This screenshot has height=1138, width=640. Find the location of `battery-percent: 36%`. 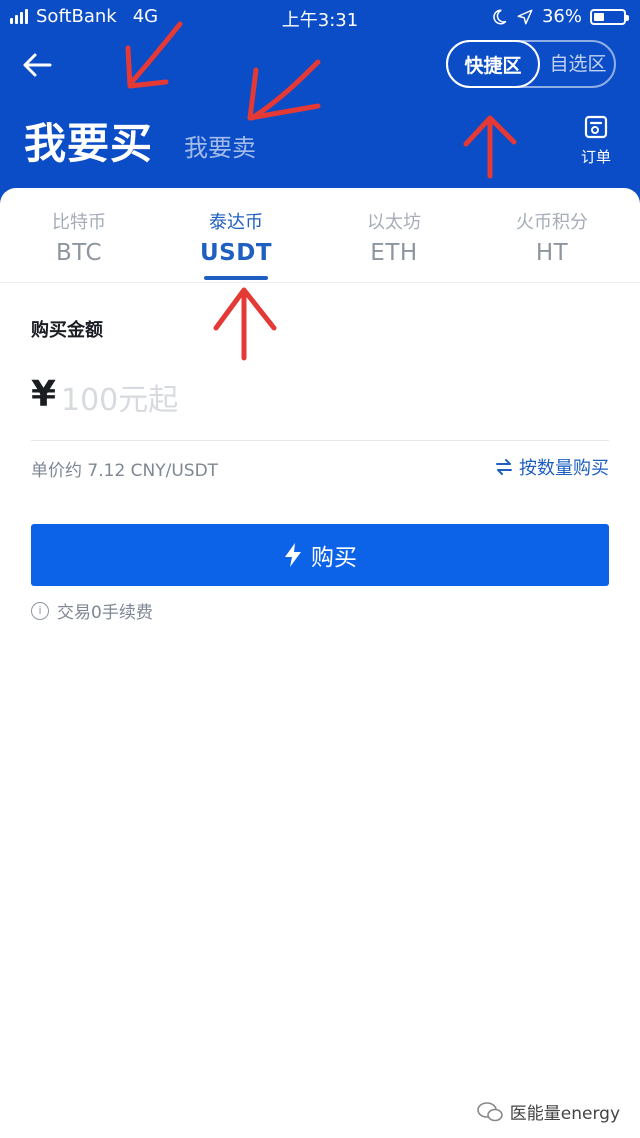

battery-percent: 36% is located at coordinates (561, 16).